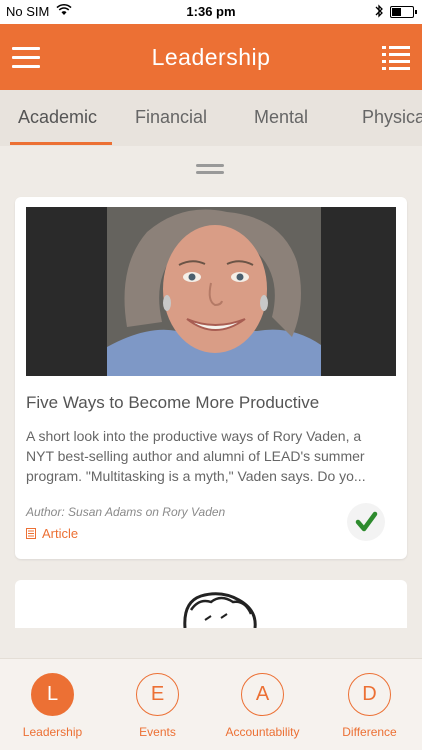 Image resolution: width=422 pixels, height=750 pixels. I want to click on status-time: 1:36 pm, so click(211, 11).